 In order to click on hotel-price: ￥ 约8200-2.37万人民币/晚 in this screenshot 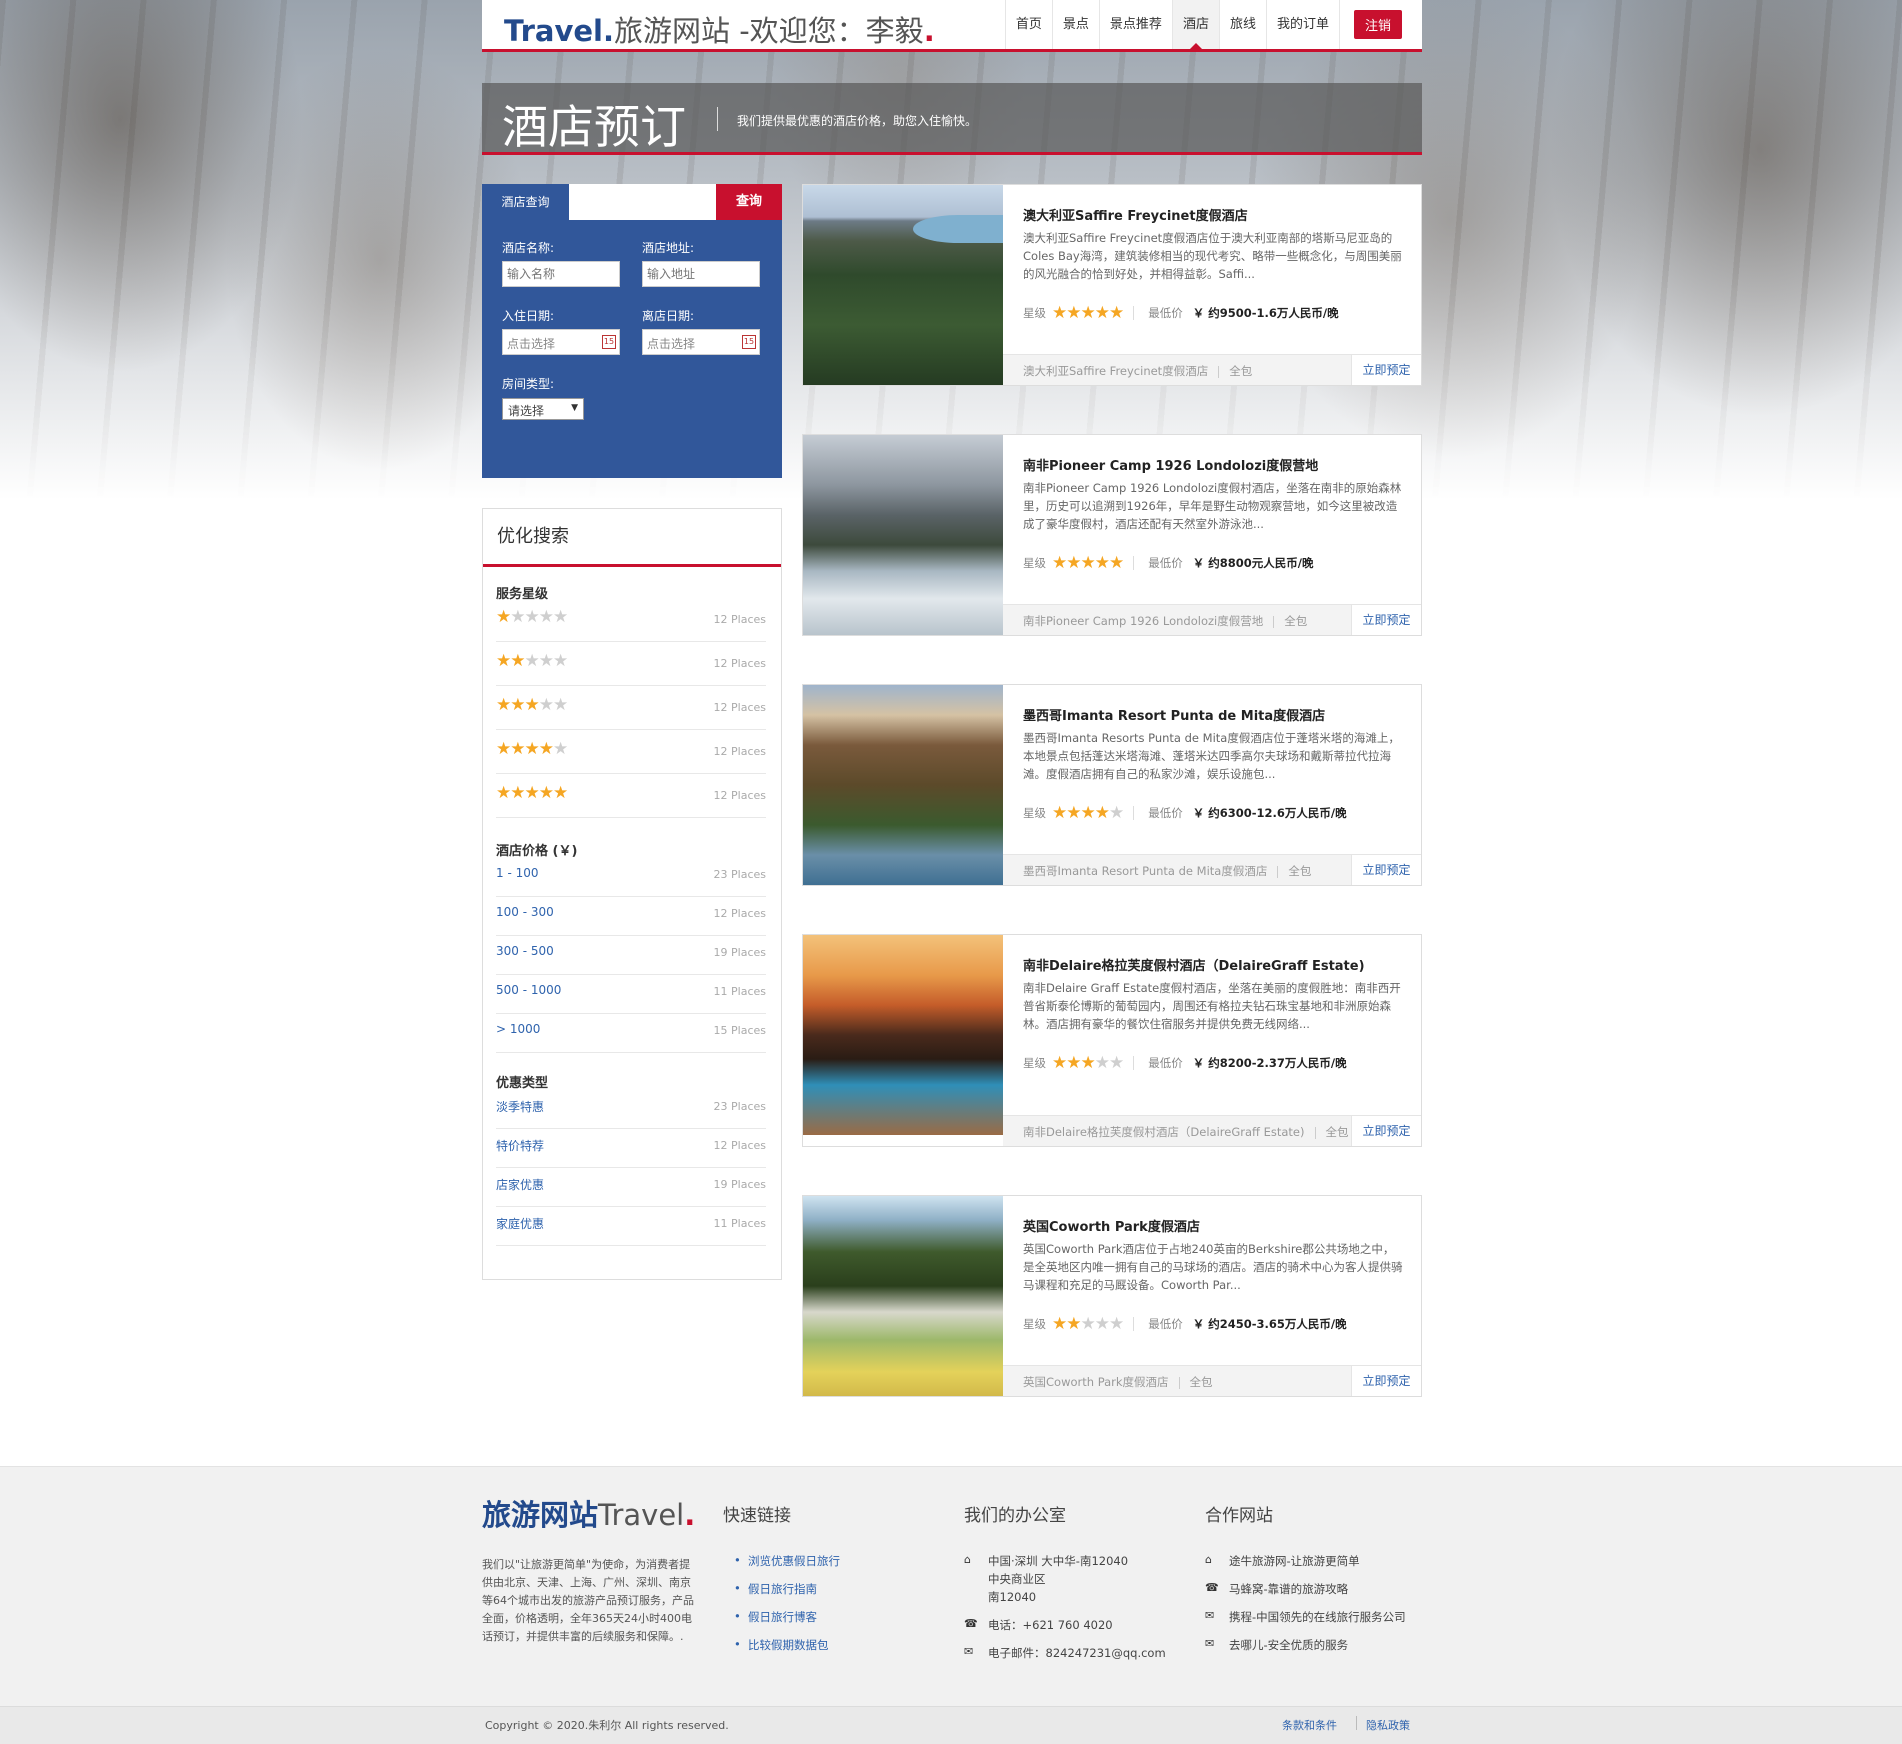, I will do `click(1269, 1063)`.